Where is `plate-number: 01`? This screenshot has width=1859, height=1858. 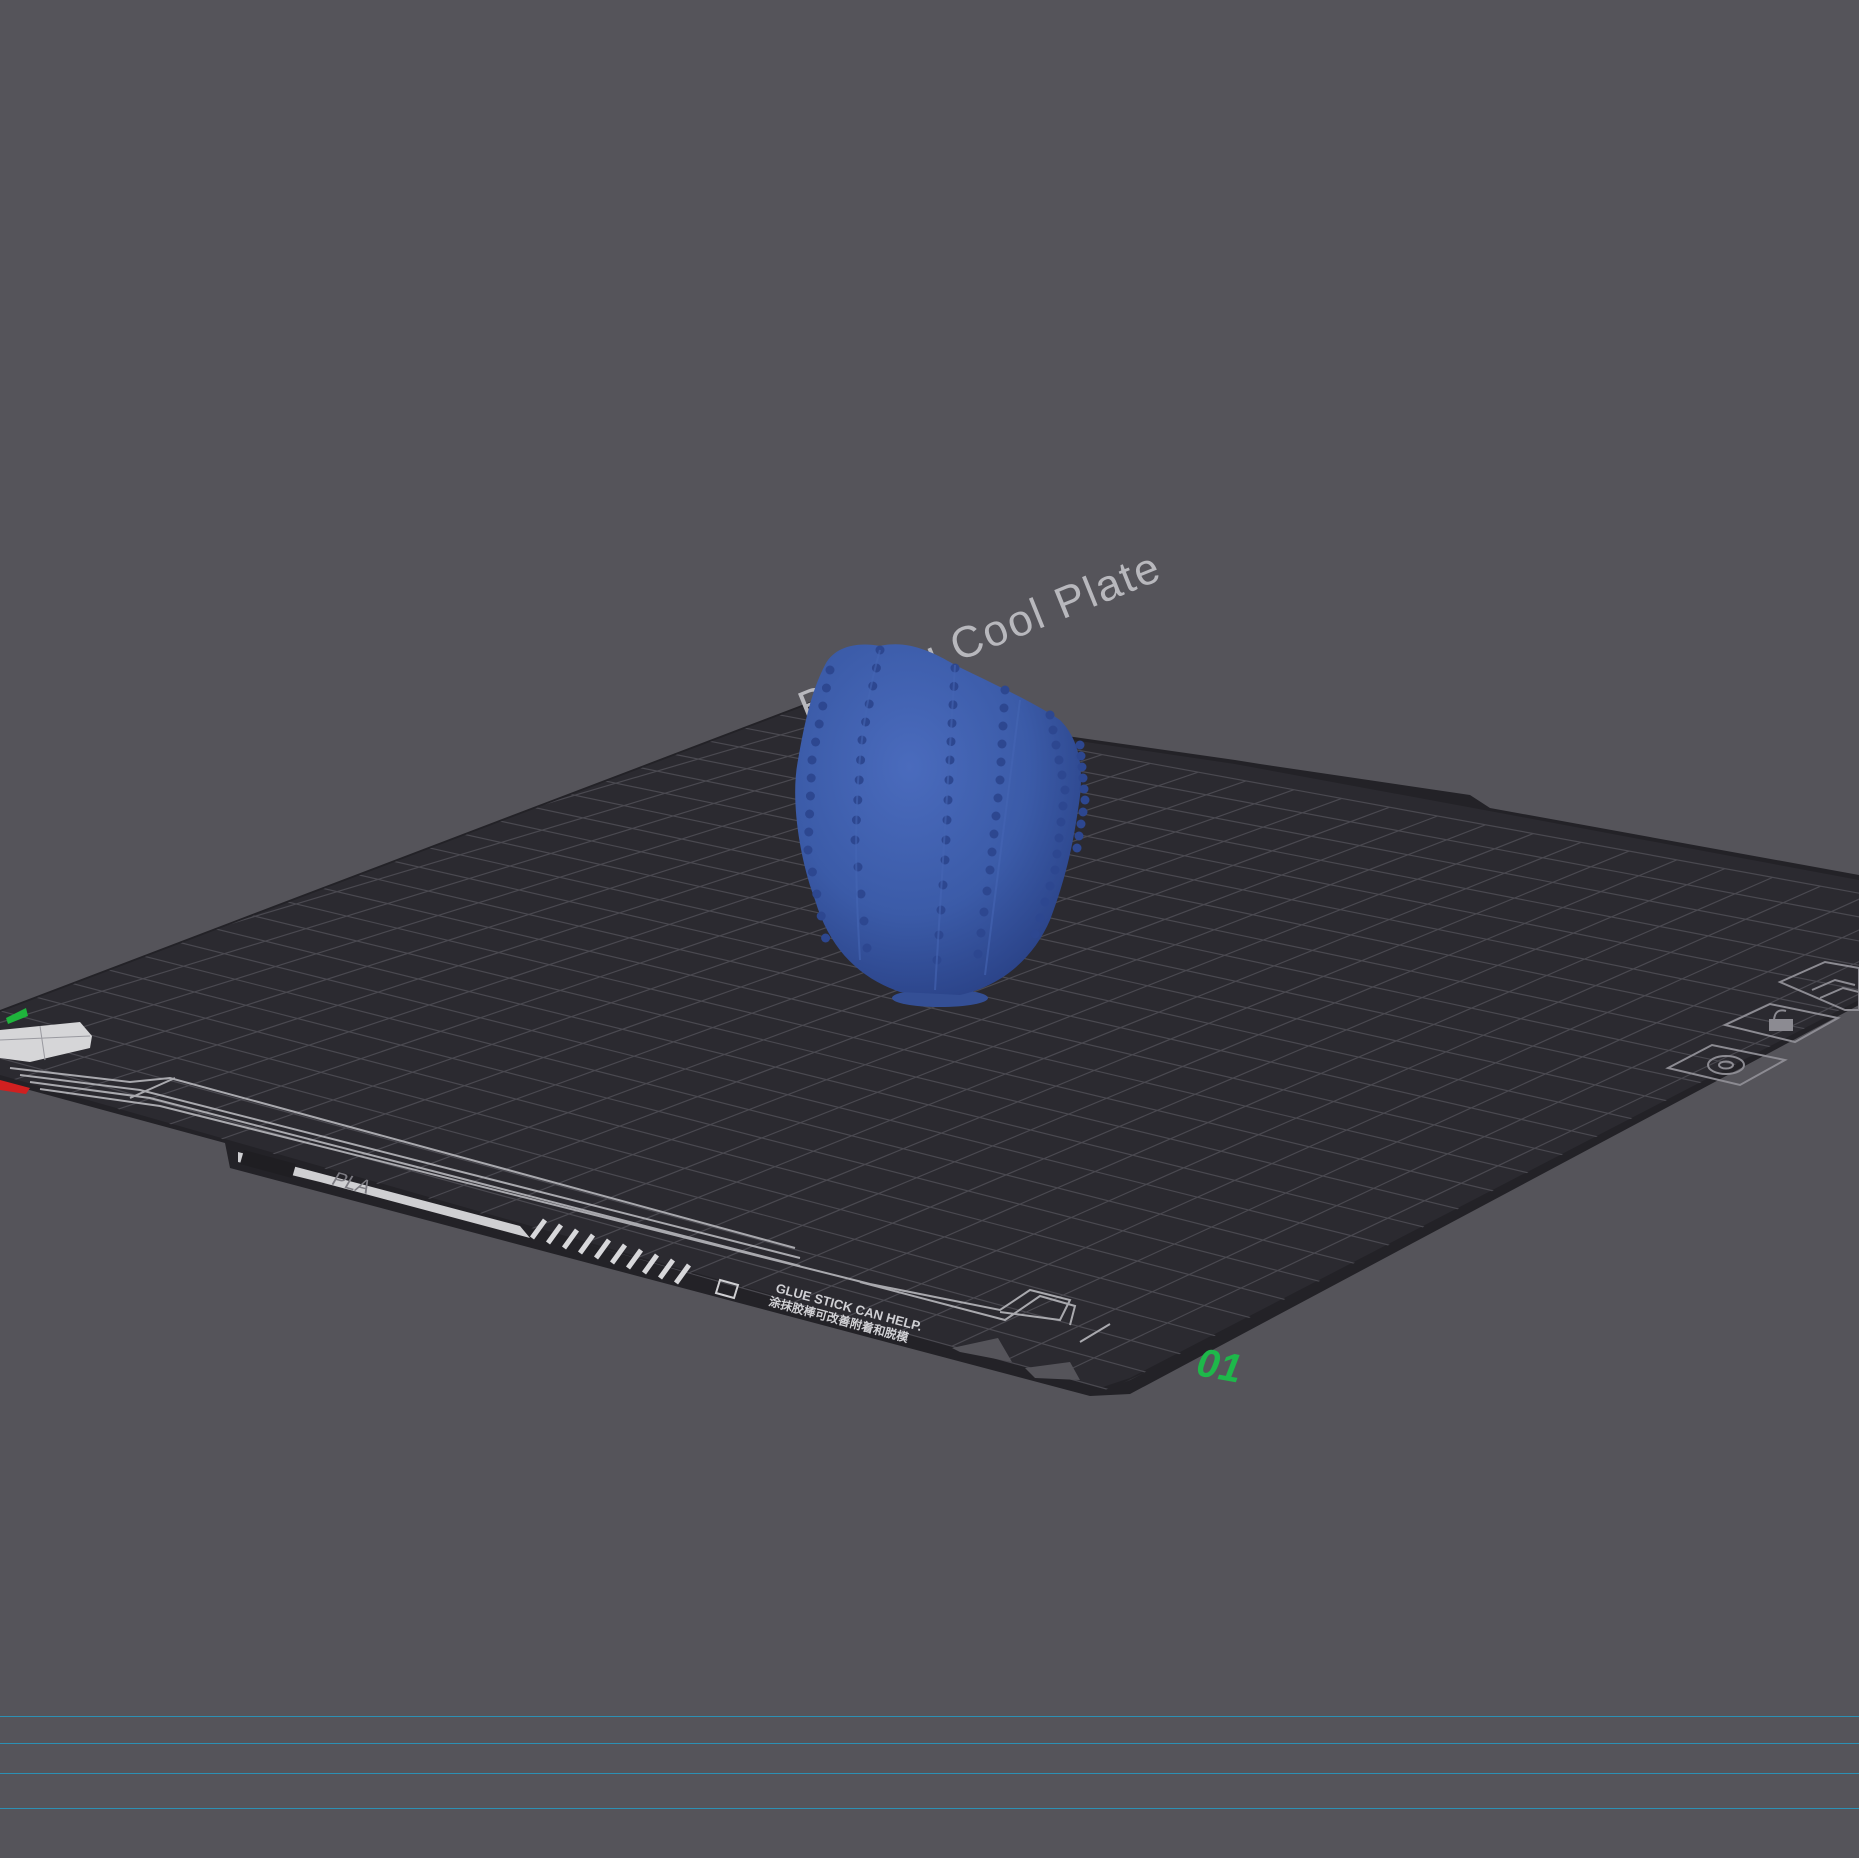 plate-number: 01 is located at coordinates (1218, 1366).